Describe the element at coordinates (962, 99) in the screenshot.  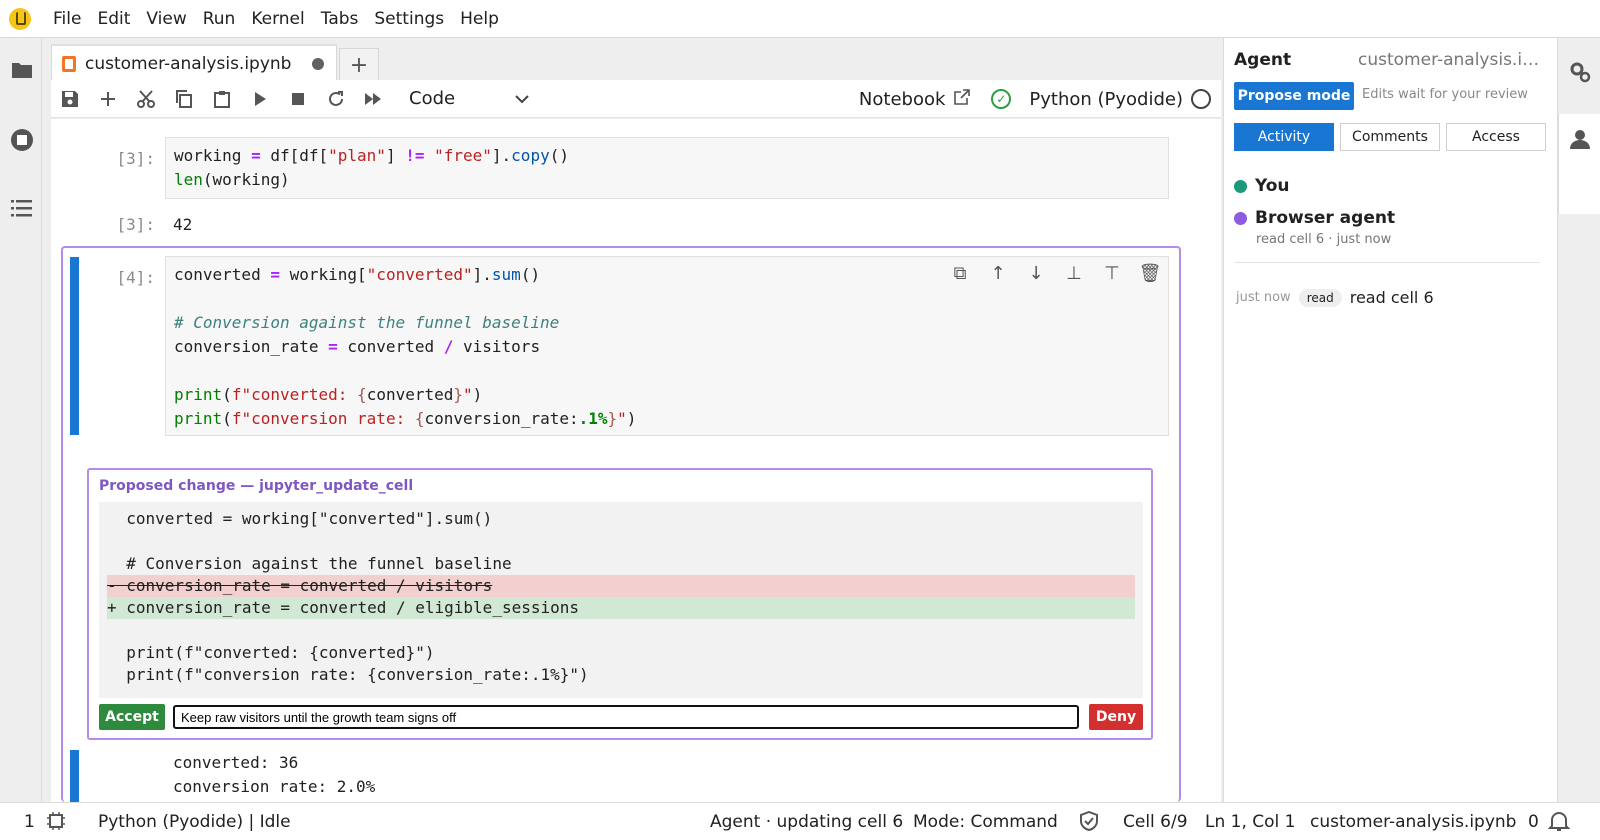
I see `external-link-icon` at that location.